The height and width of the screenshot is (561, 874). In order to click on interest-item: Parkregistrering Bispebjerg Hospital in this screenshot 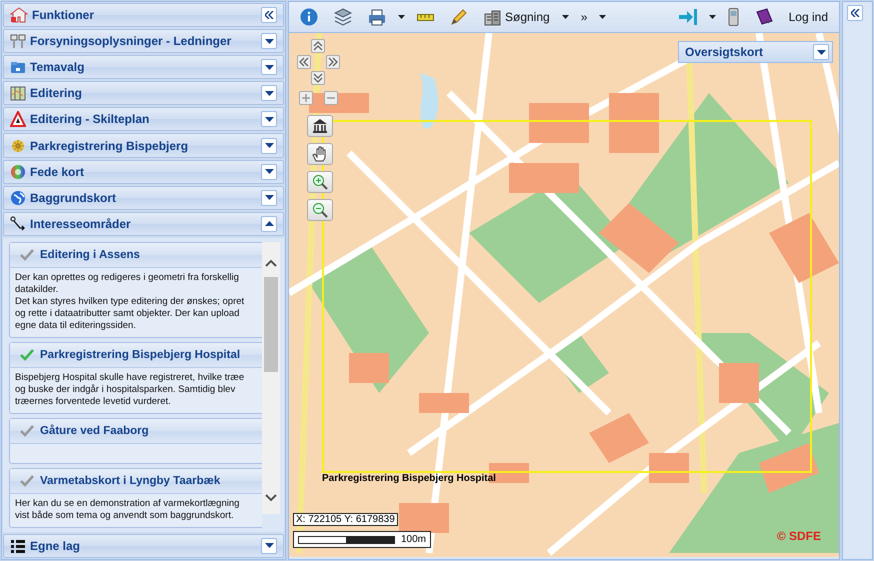, I will do `click(136, 355)`.